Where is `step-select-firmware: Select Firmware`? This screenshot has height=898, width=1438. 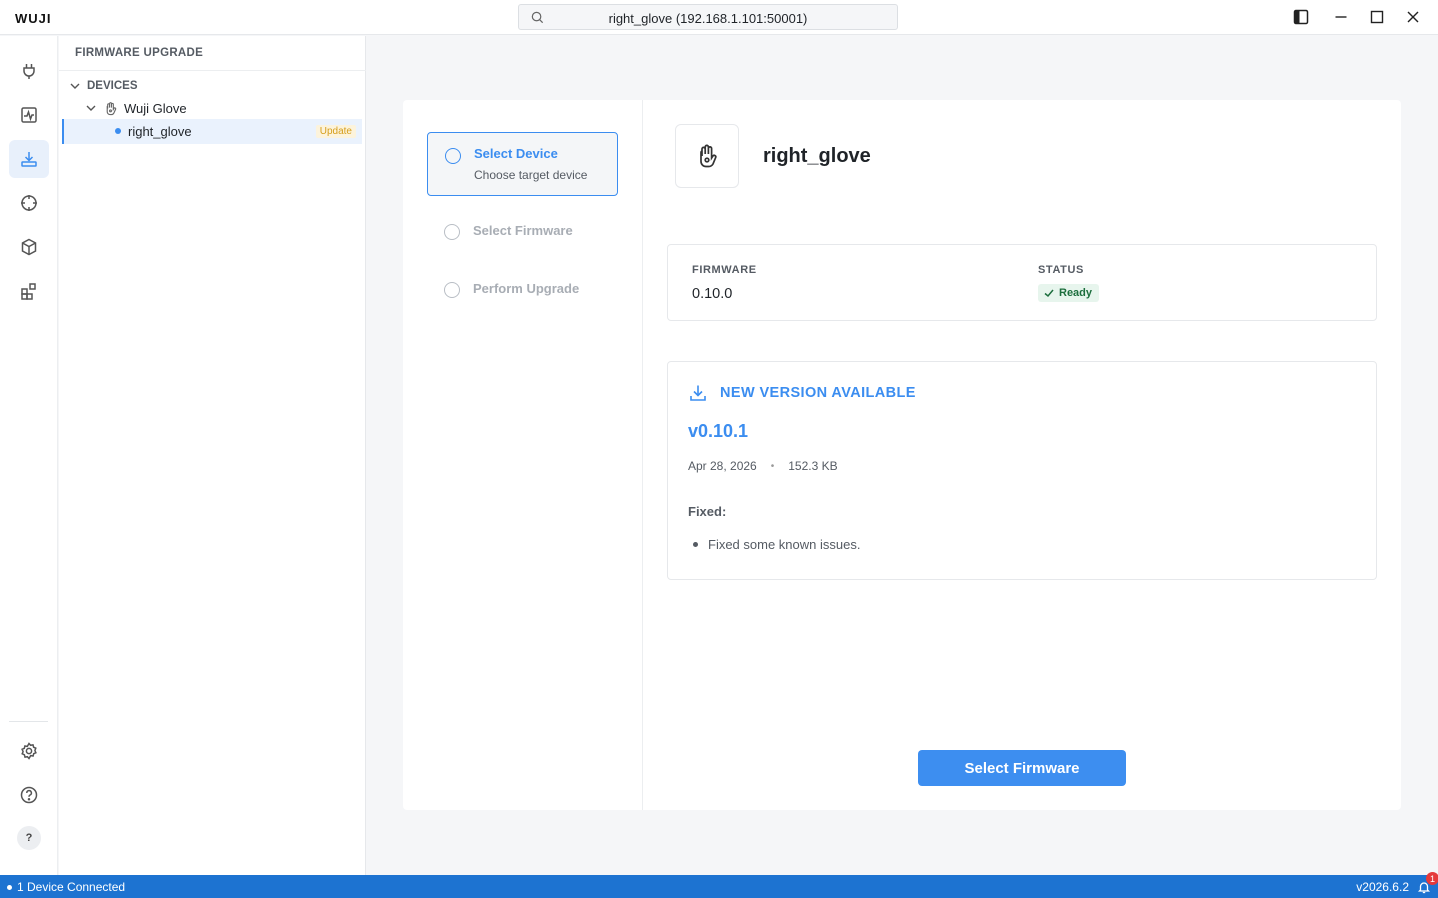
step-select-firmware: Select Firmware is located at coordinates (522, 230).